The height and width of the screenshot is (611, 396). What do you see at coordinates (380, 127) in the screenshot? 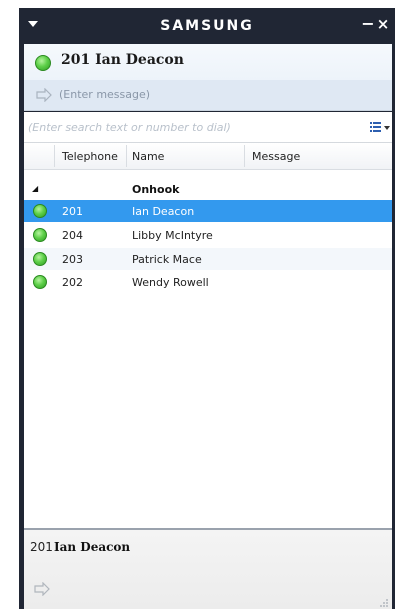
I see `view-options-icon` at bounding box center [380, 127].